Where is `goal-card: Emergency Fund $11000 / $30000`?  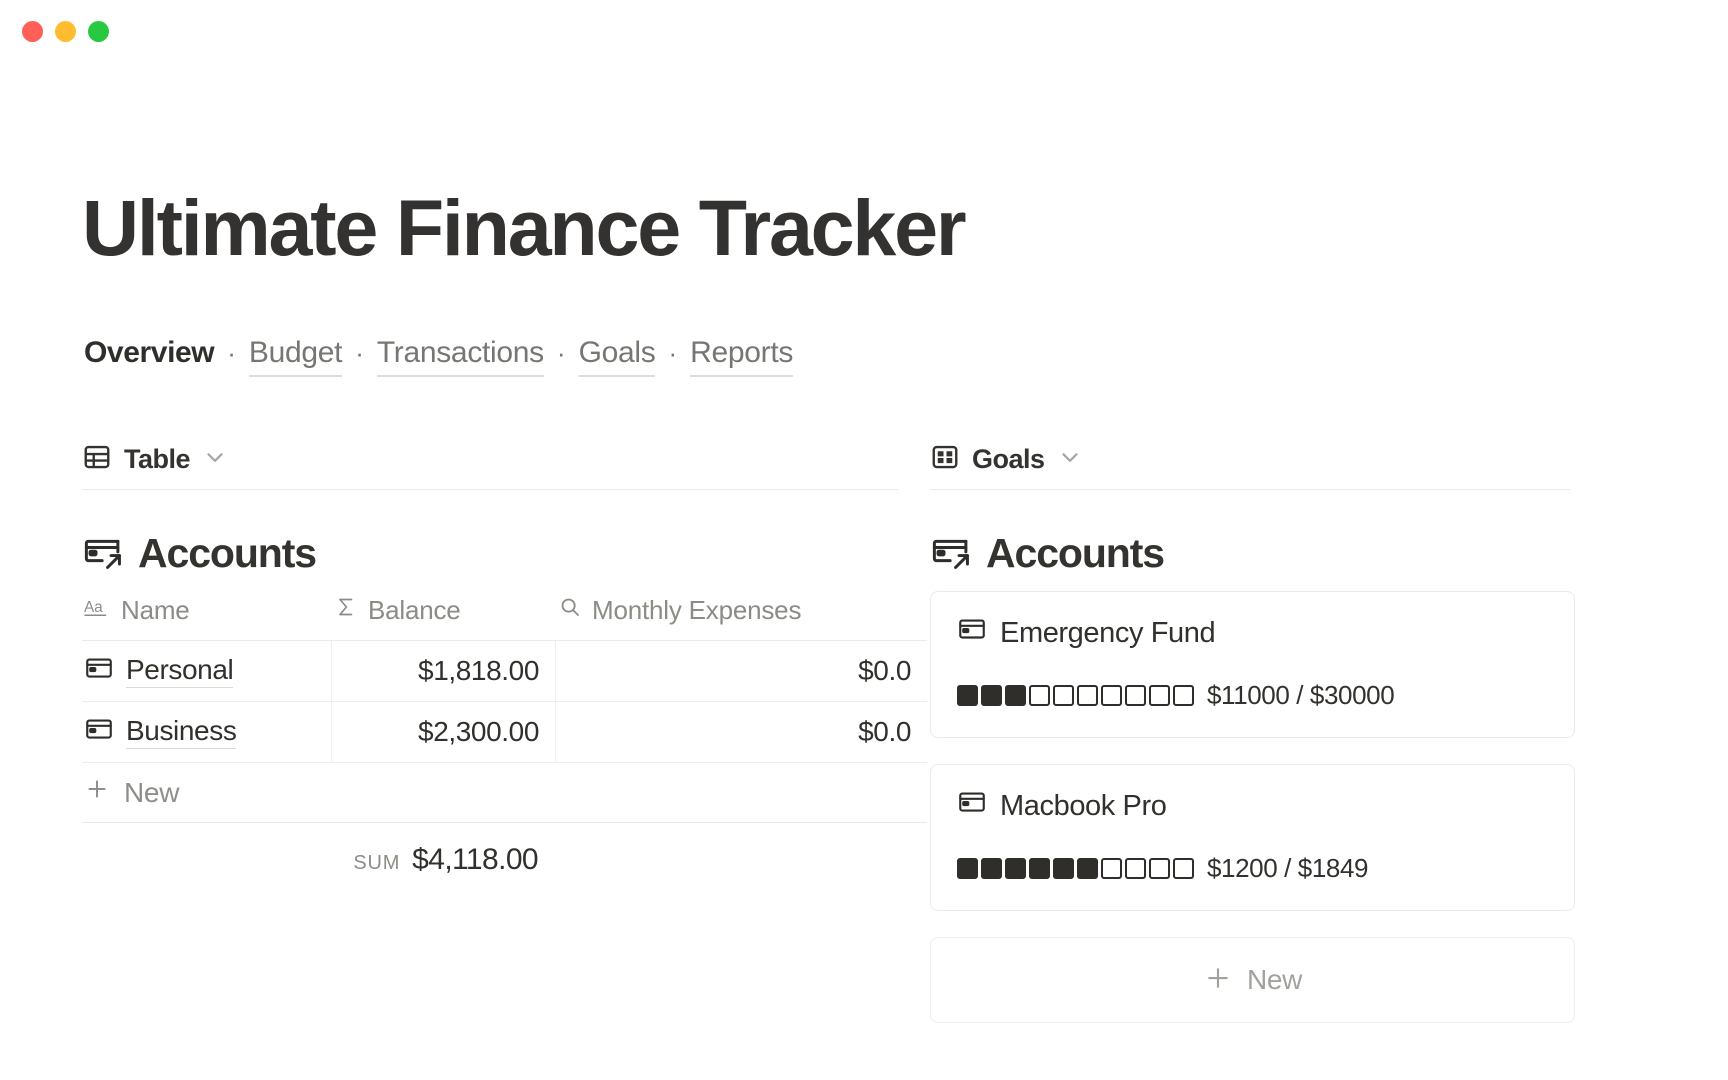 goal-card: Emergency Fund $11000 / $30000 is located at coordinates (1252, 664).